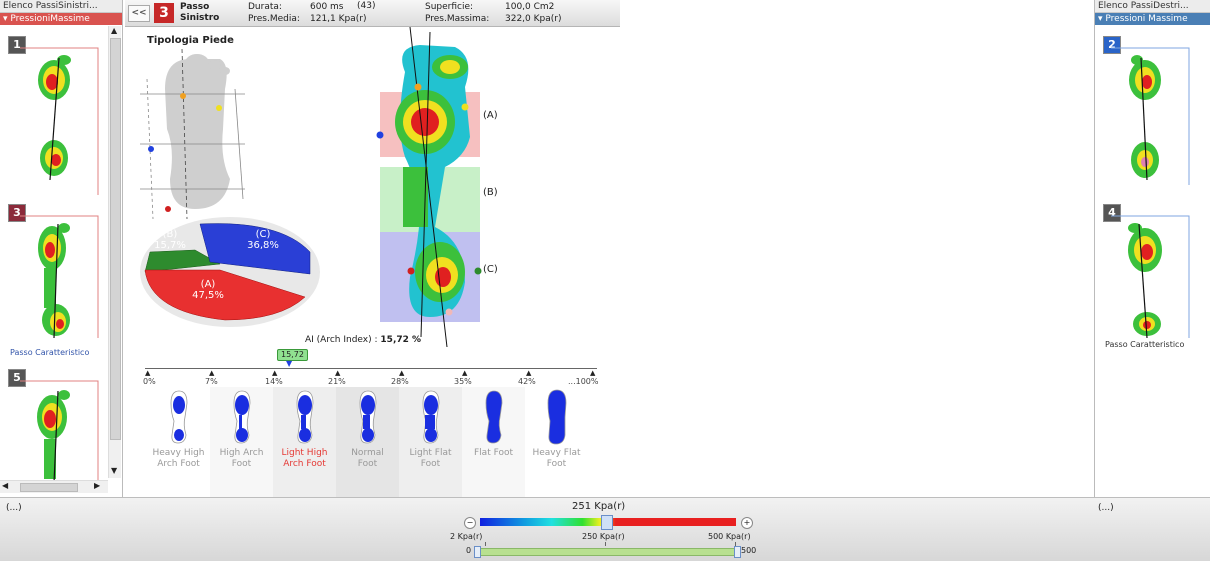 Image resolution: width=1210 pixels, height=561 pixels. Describe the element at coordinates (457, 19) in the screenshot. I see `pres-massima-label: Pres.Massima:` at that location.